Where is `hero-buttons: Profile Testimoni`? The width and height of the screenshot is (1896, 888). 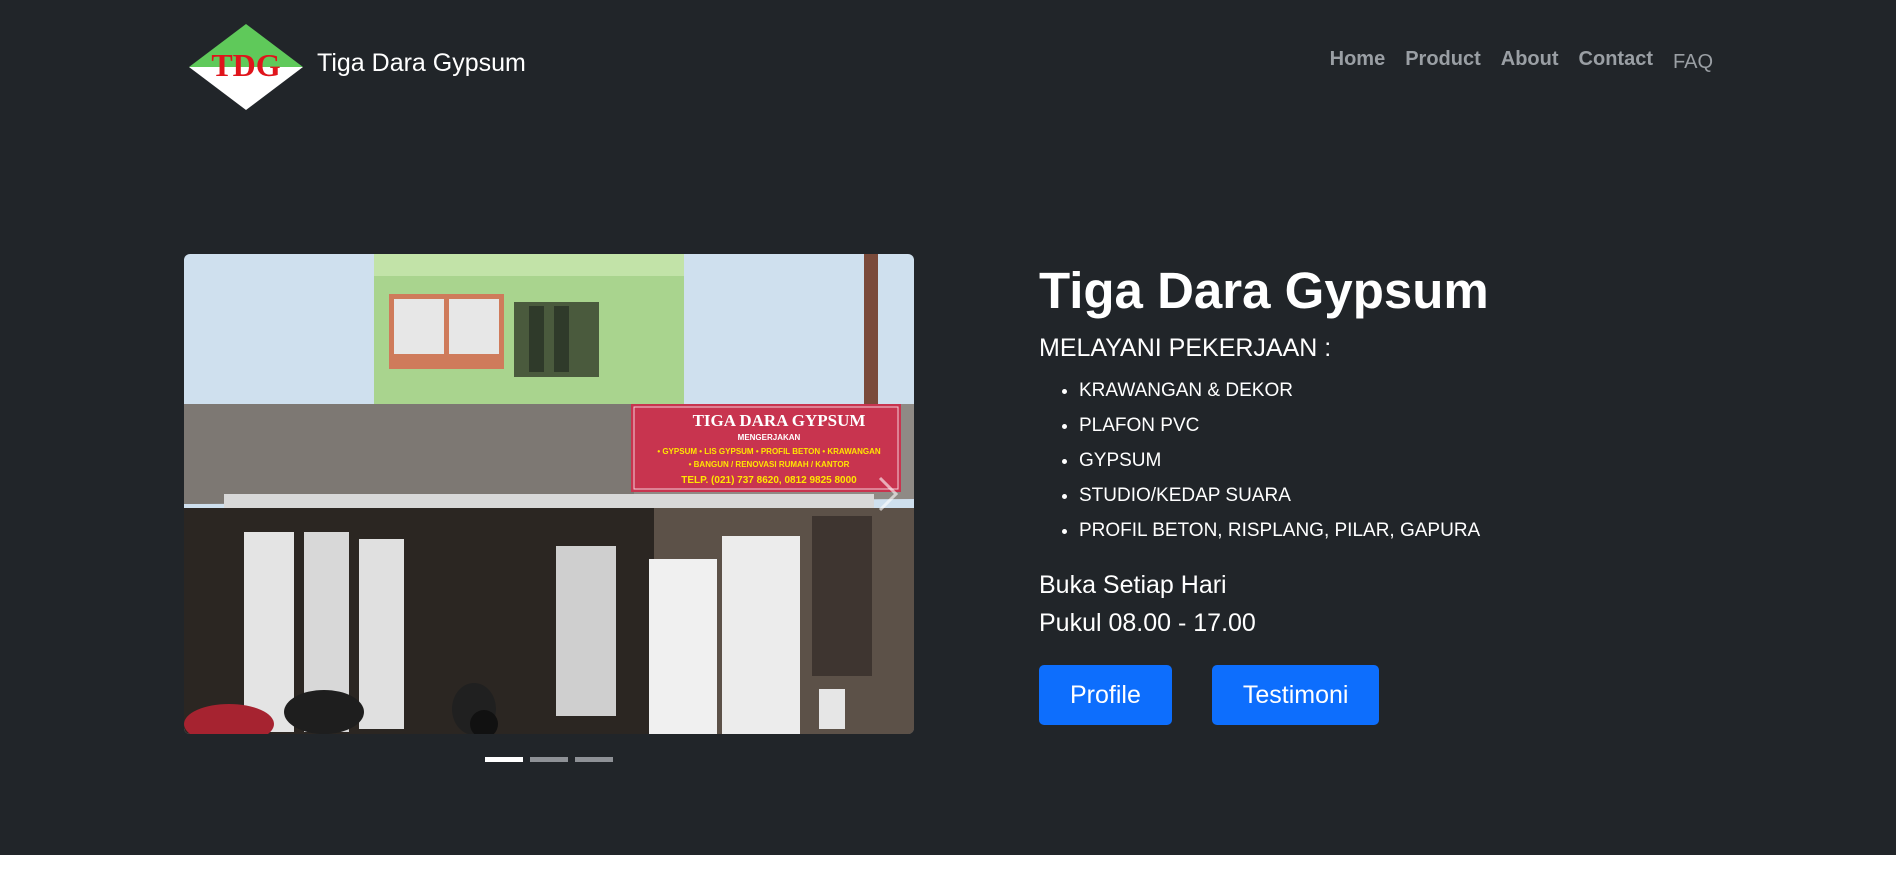
hero-buttons: Profile Testimoni is located at coordinates (1209, 695).